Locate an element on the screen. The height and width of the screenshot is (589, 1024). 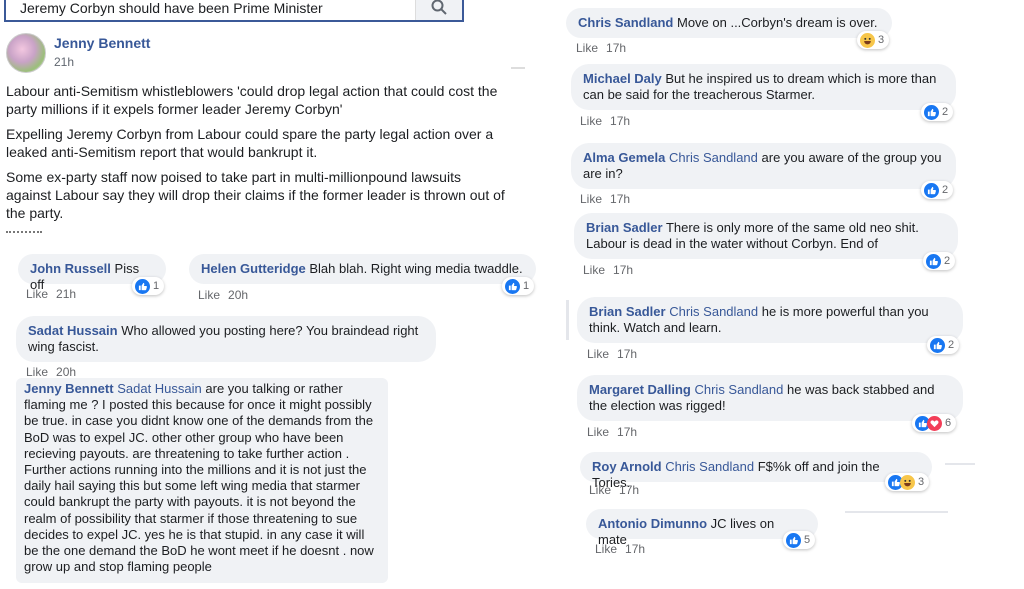
reaction-summary: 6 is located at coordinates (934, 423).